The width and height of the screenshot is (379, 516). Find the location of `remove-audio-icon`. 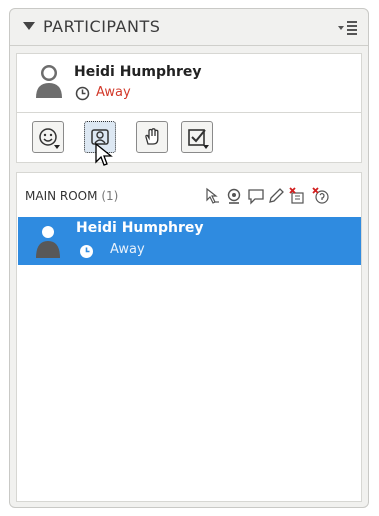

remove-audio-icon is located at coordinates (321, 196).